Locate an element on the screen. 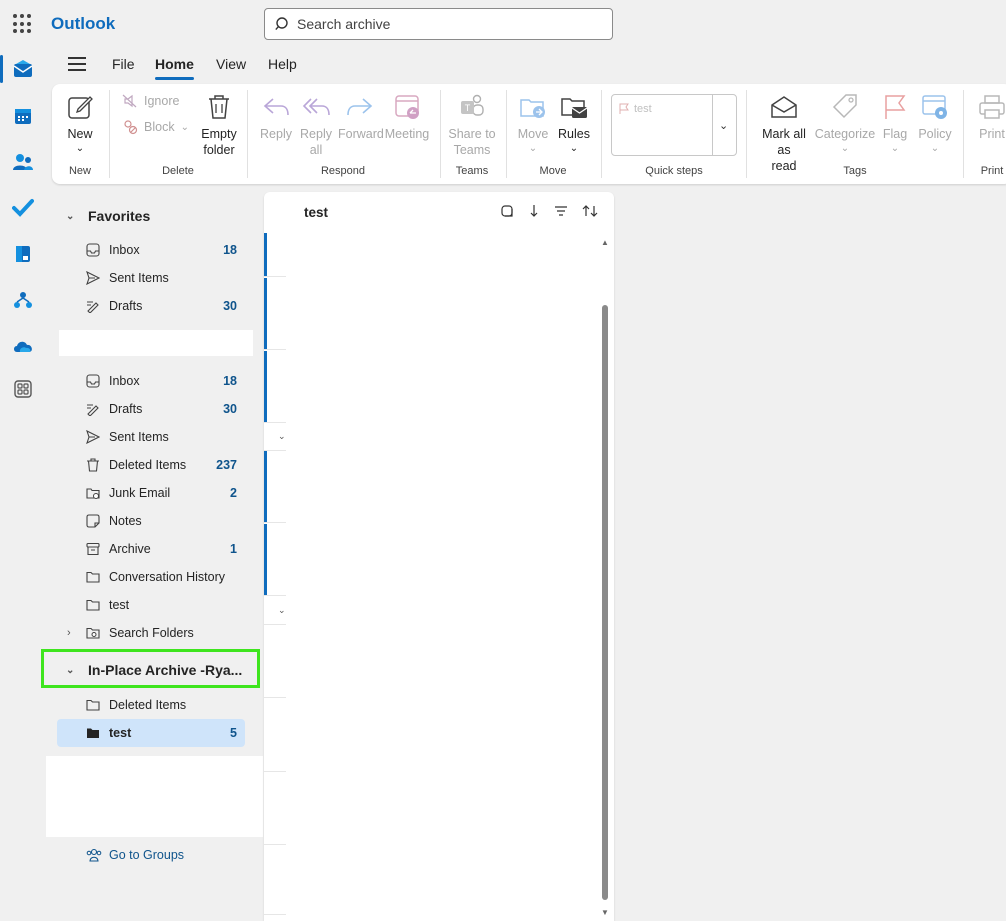 This screenshot has width=1006, height=921. hamburger-menu-icon is located at coordinates (77, 64).